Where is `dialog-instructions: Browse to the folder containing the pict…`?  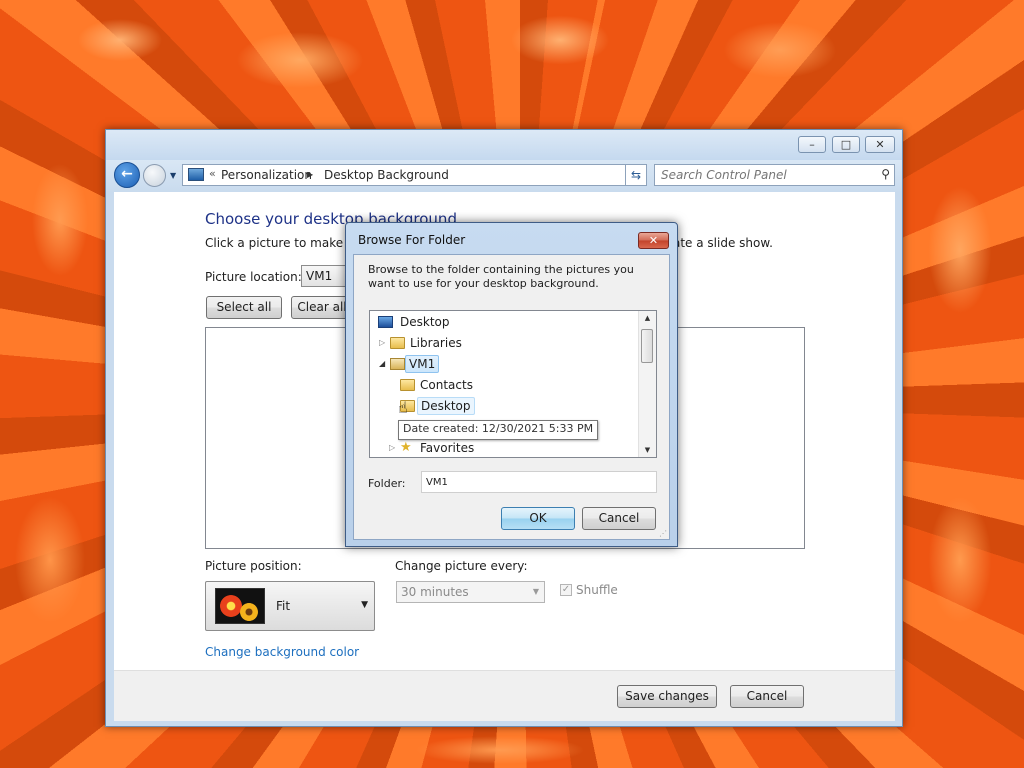
dialog-instructions: Browse to the folder containing the pict… is located at coordinates (501, 276).